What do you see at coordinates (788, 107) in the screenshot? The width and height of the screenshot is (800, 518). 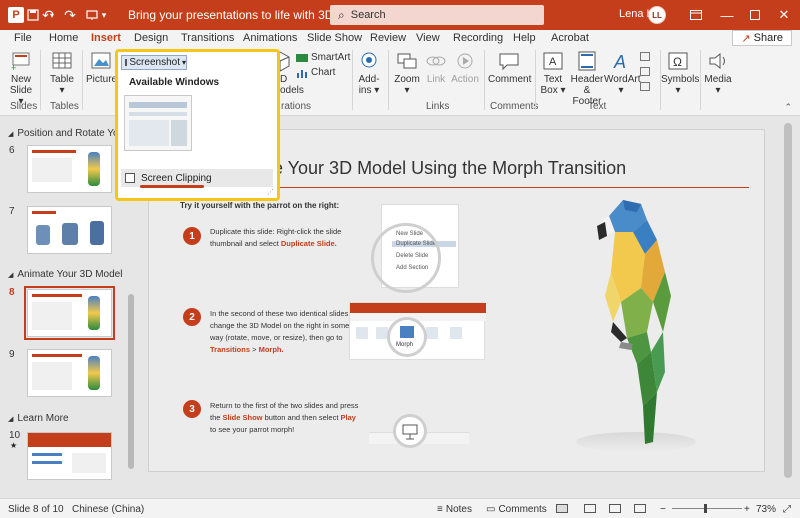 I see `collapse-ribbon-icon: ⌃` at bounding box center [788, 107].